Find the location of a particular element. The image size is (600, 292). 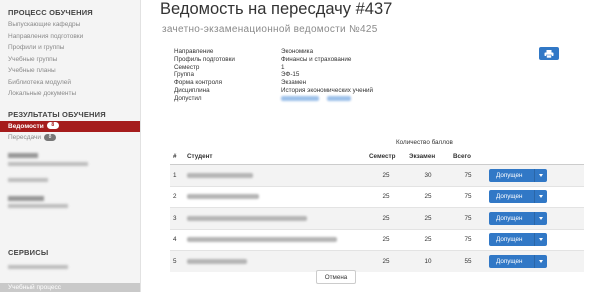

total-score: 55 is located at coordinates (468, 261).